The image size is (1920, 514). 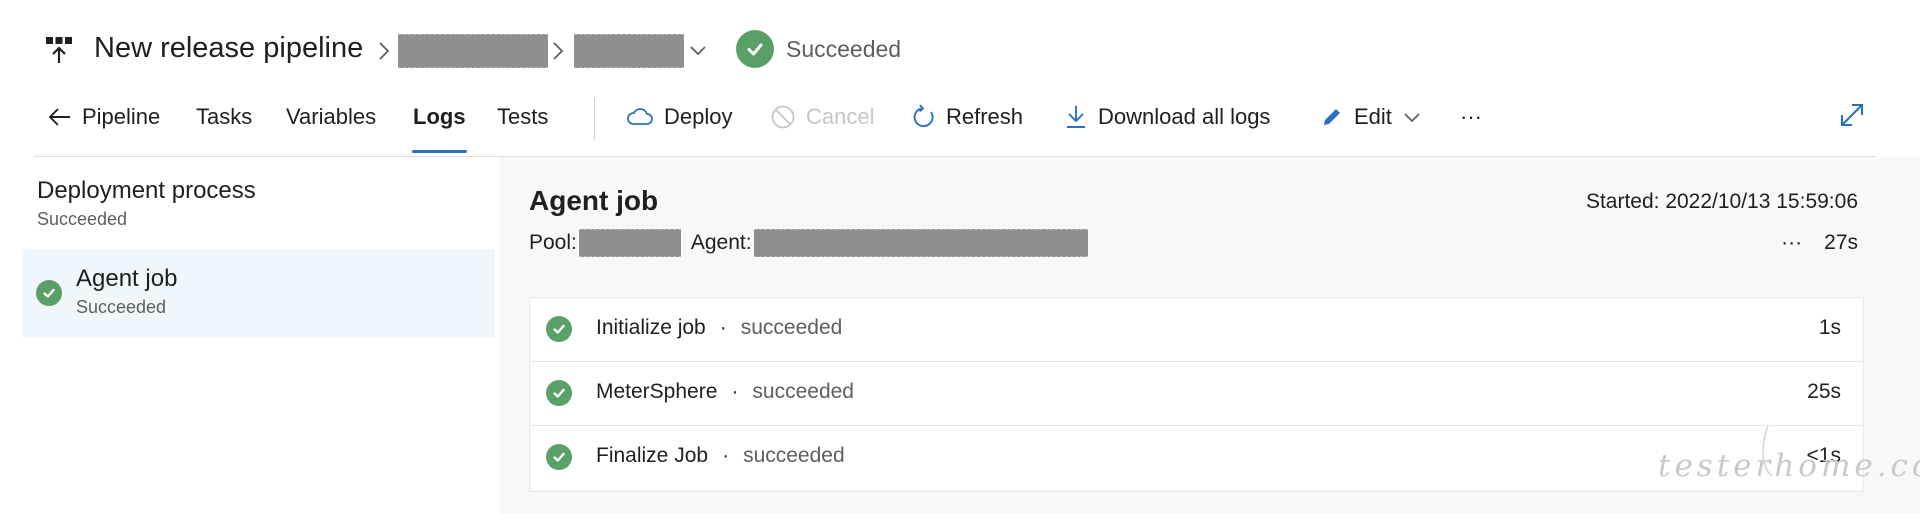 What do you see at coordinates (1184, 116) in the screenshot?
I see `download-all-logs-label: Download all logs` at bounding box center [1184, 116].